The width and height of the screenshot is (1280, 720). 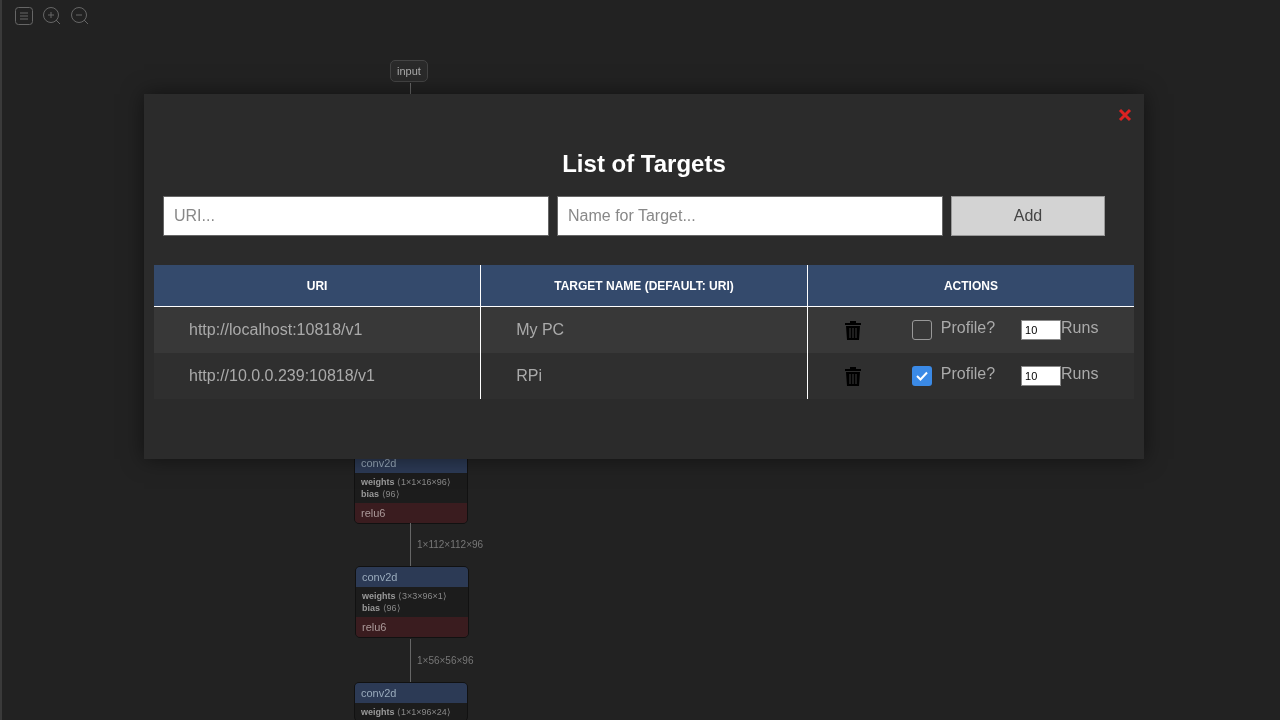 I want to click on close-icon, so click(x=1125, y=115).